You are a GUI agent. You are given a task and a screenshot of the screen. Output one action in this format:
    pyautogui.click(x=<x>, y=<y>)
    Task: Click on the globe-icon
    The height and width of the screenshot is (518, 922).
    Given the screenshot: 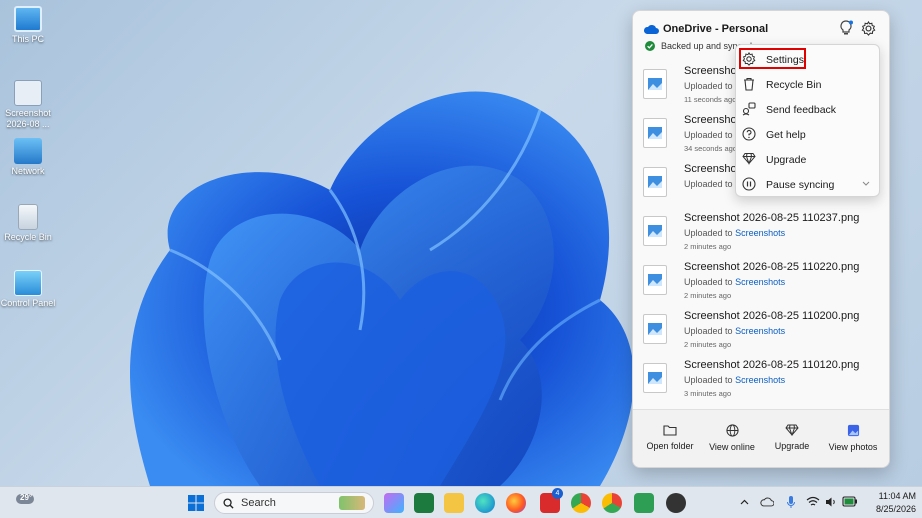 What is the action you would take?
    pyautogui.click(x=732, y=430)
    